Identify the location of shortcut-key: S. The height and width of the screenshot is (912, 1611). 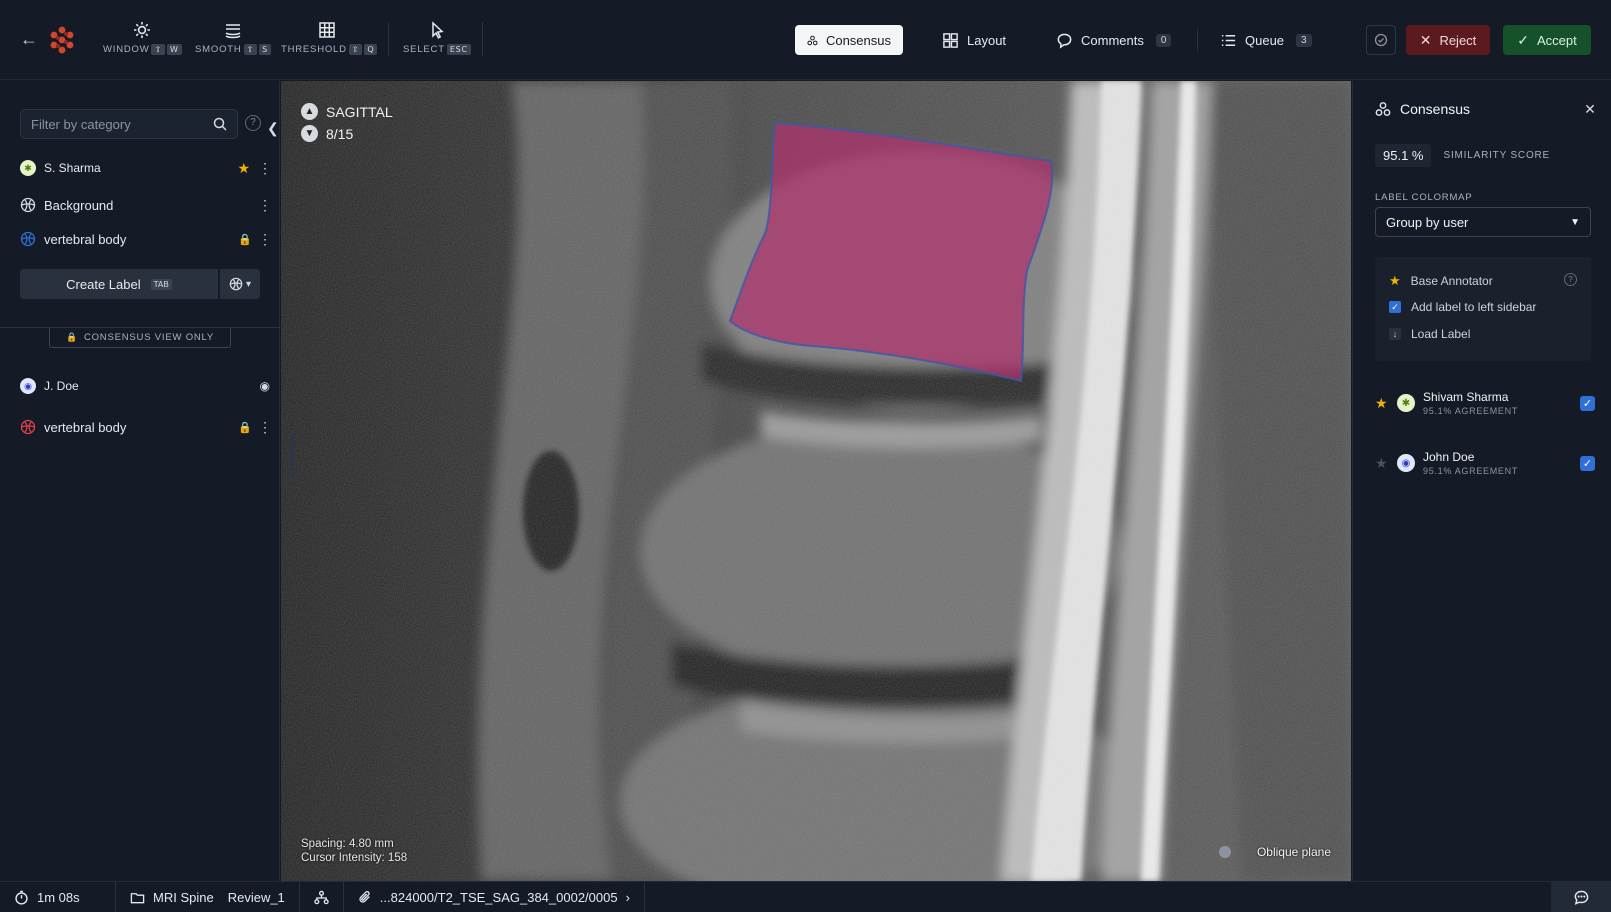
(265, 49).